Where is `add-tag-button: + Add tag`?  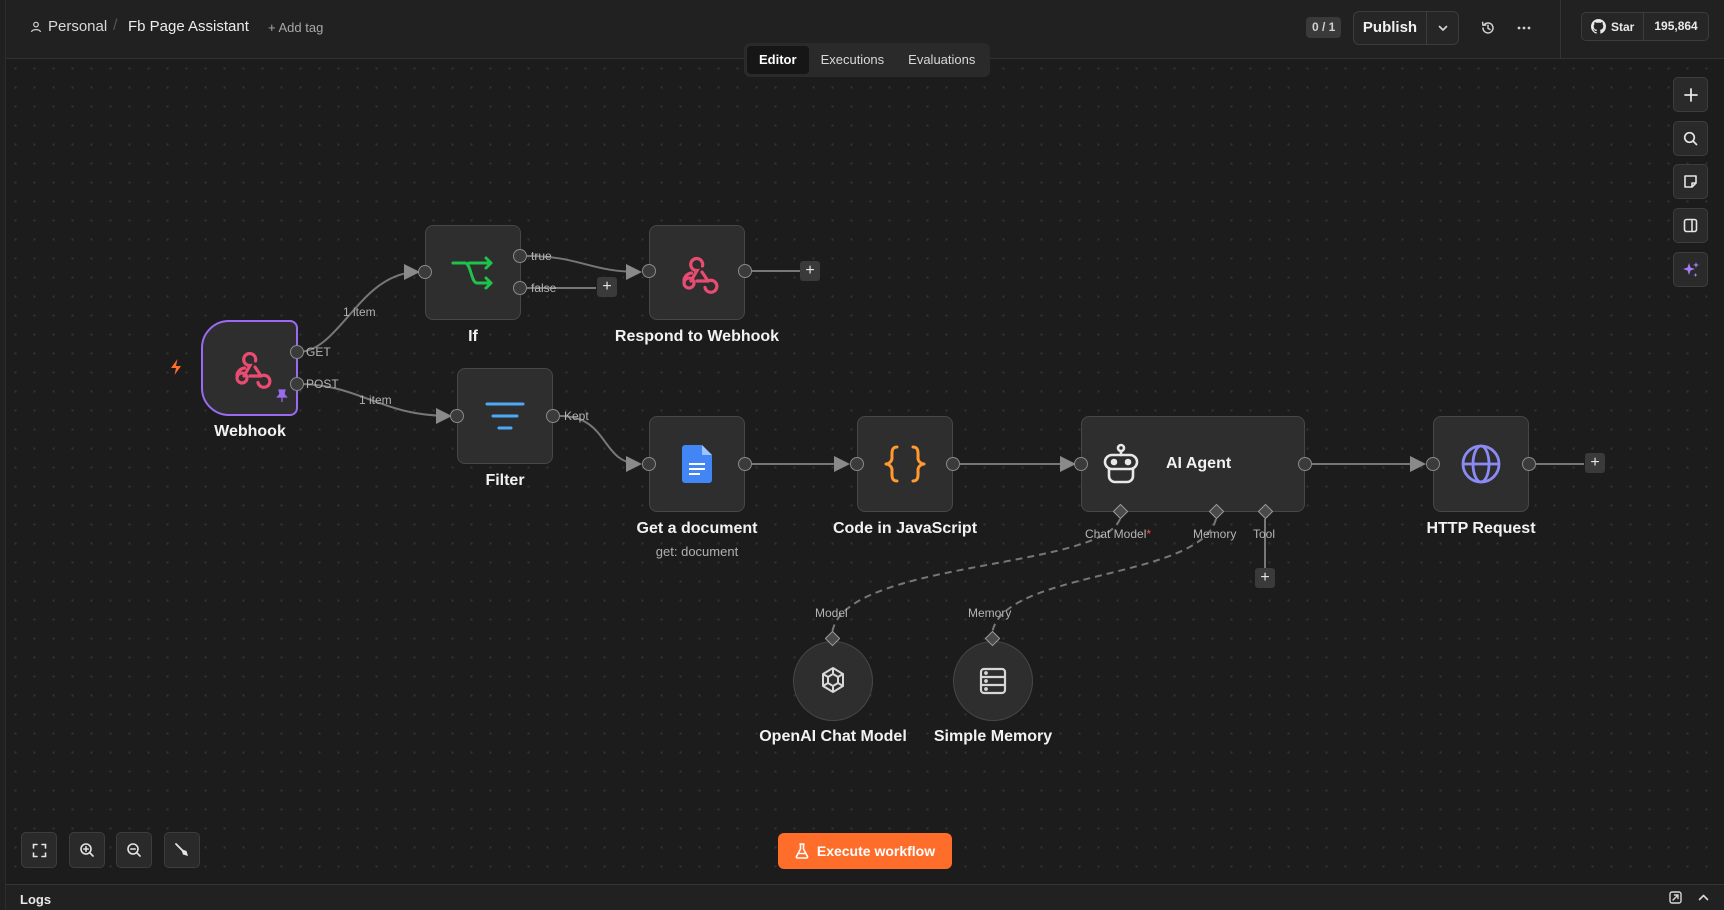
add-tag-button: + Add tag is located at coordinates (295, 27).